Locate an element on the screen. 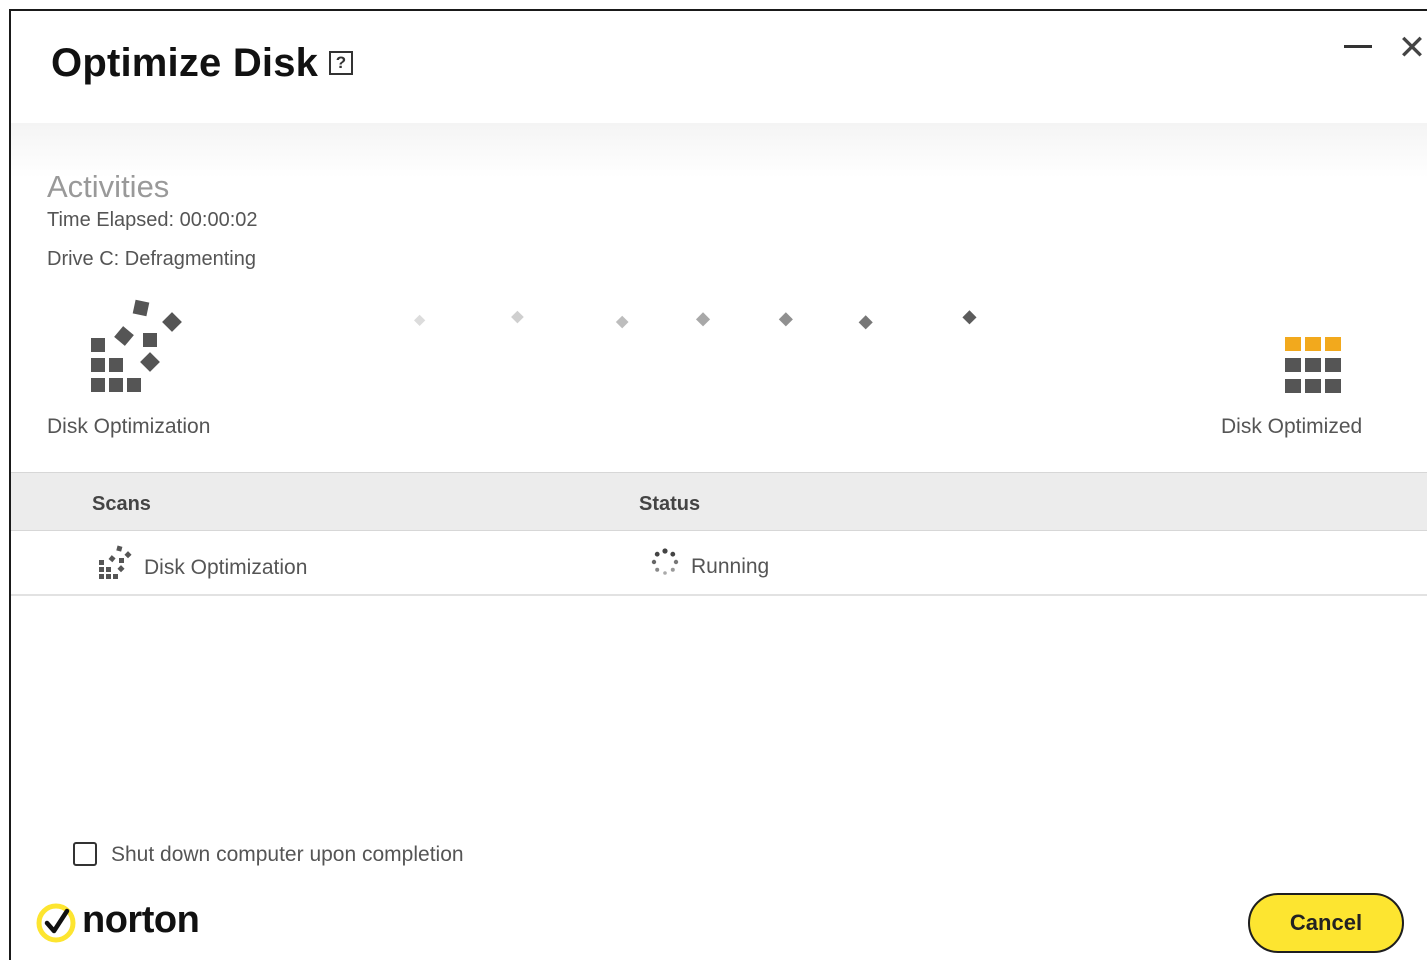  header-band is located at coordinates (719, 150).